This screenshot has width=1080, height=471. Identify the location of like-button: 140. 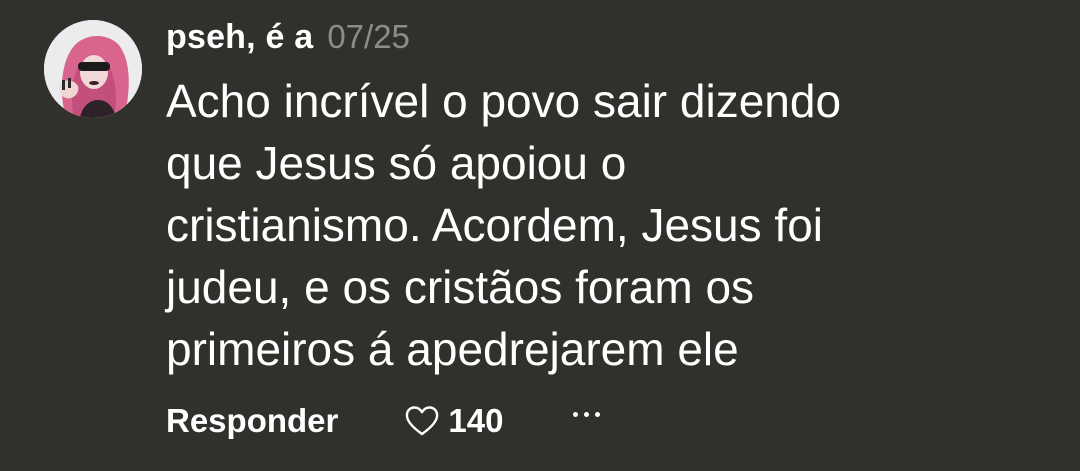
(453, 421).